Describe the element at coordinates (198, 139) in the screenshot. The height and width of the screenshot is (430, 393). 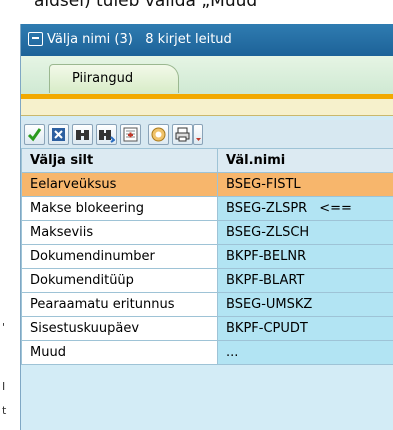
I see `chevron-down-icon` at that location.